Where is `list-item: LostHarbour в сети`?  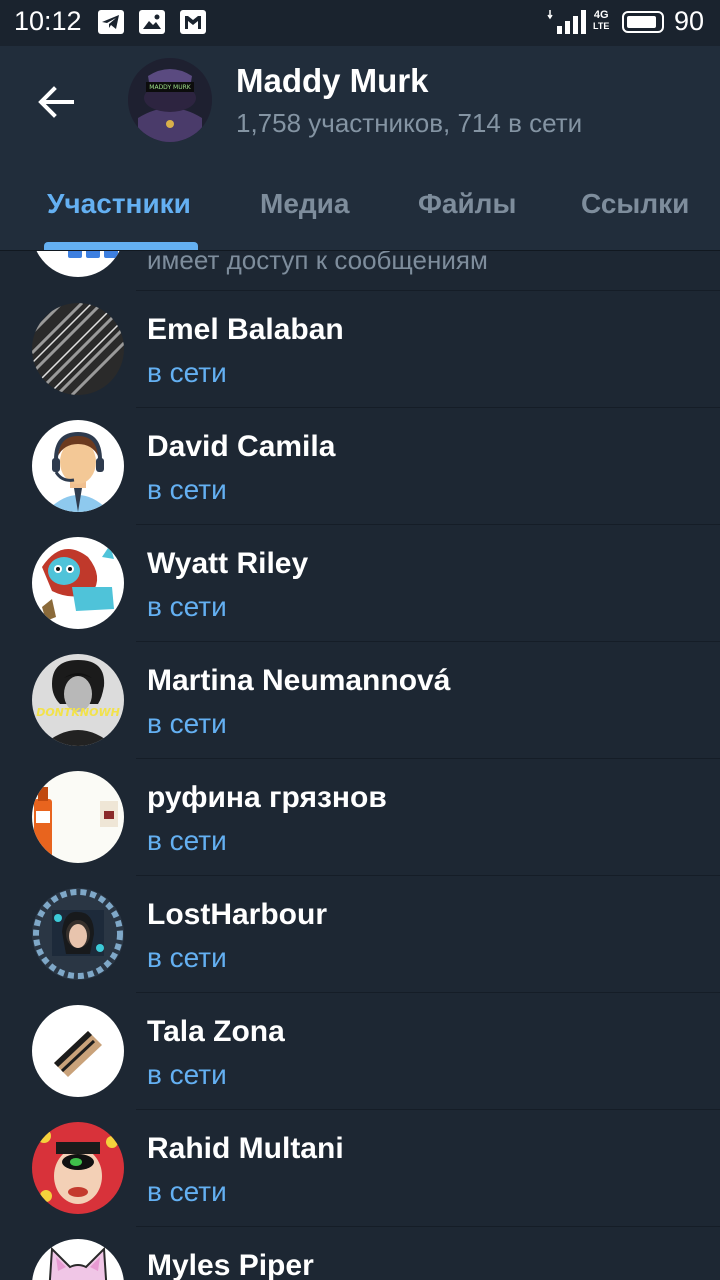
list-item: LostHarbour в сети is located at coordinates (360, 934).